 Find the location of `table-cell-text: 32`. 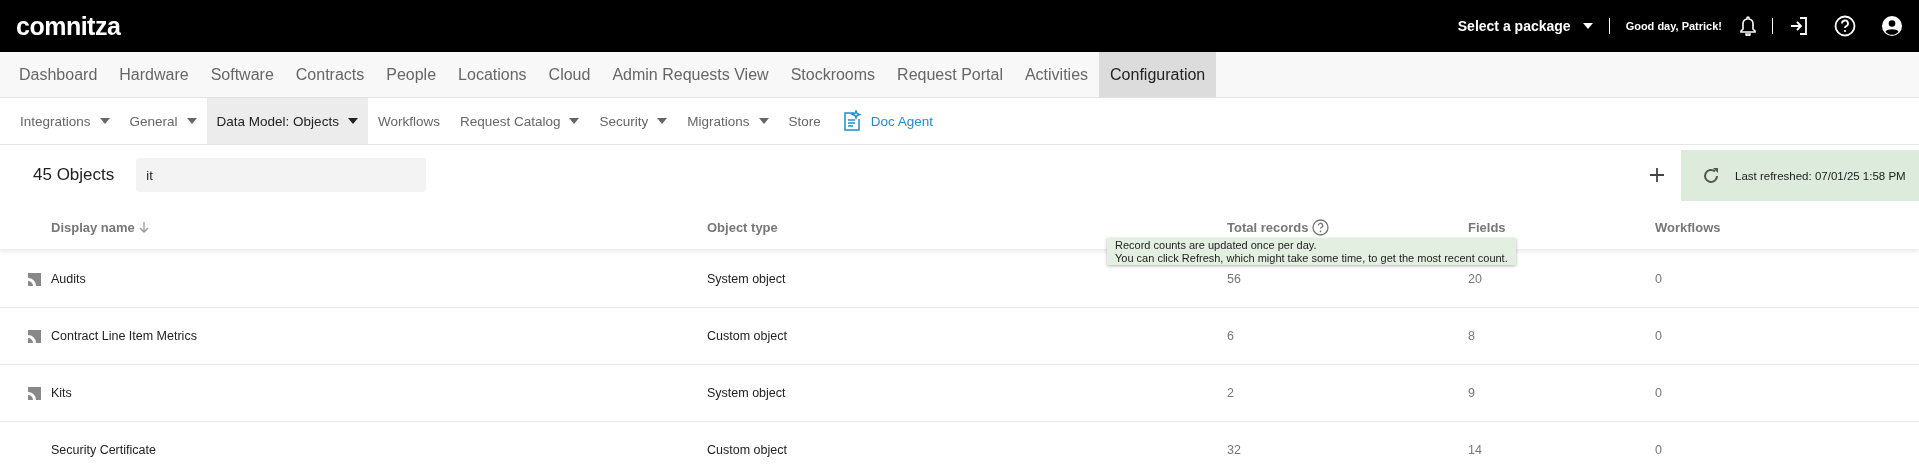

table-cell-text: 32 is located at coordinates (1234, 450).